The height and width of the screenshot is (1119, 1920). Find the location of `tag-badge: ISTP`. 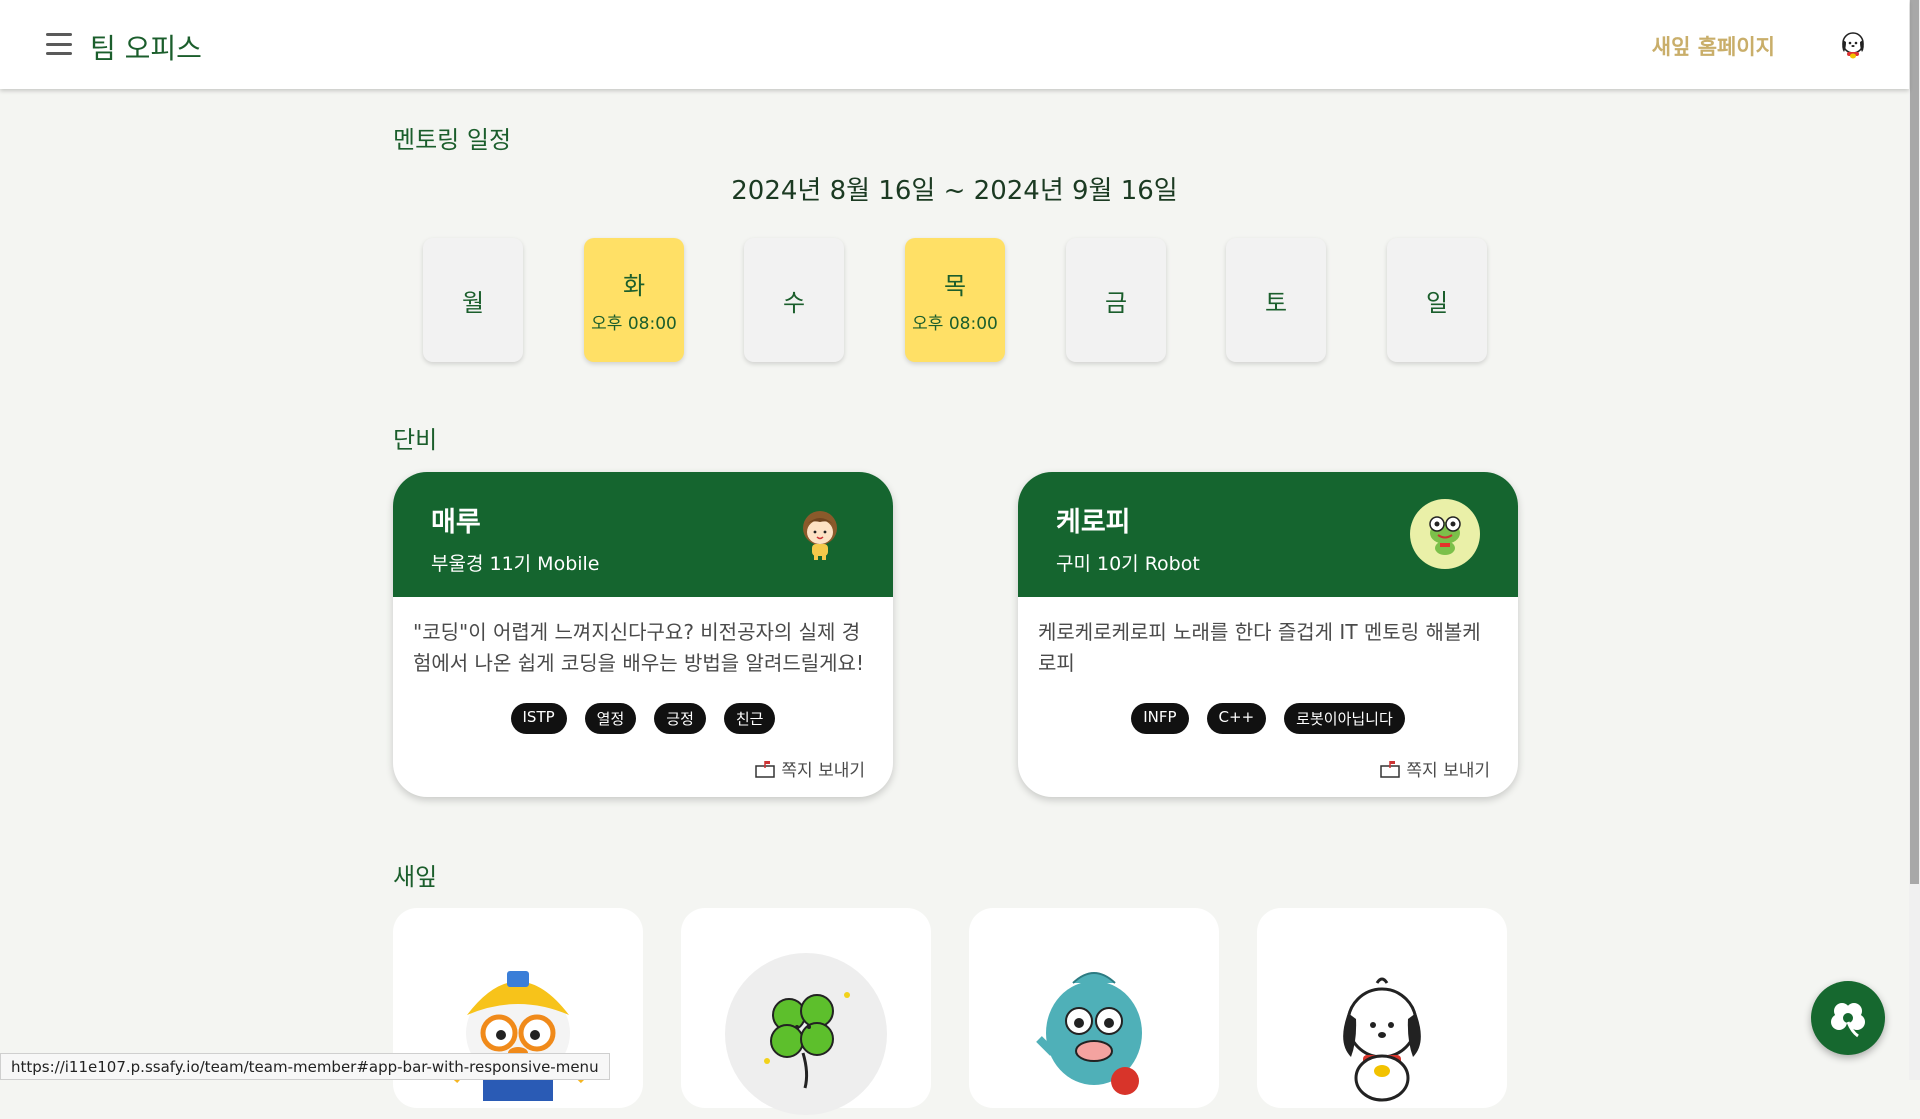

tag-badge: ISTP is located at coordinates (538, 718).